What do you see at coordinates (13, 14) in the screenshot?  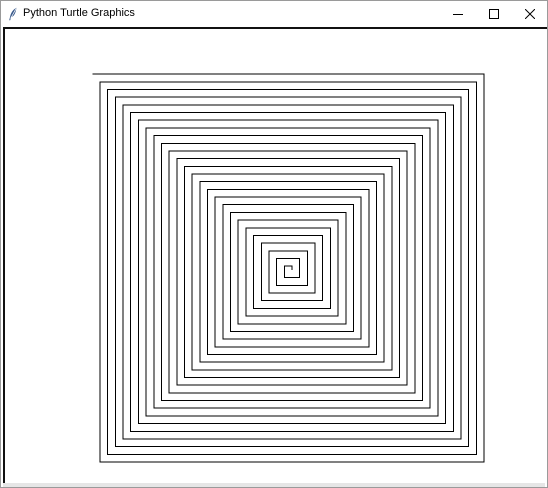 I see `feather-icon` at bounding box center [13, 14].